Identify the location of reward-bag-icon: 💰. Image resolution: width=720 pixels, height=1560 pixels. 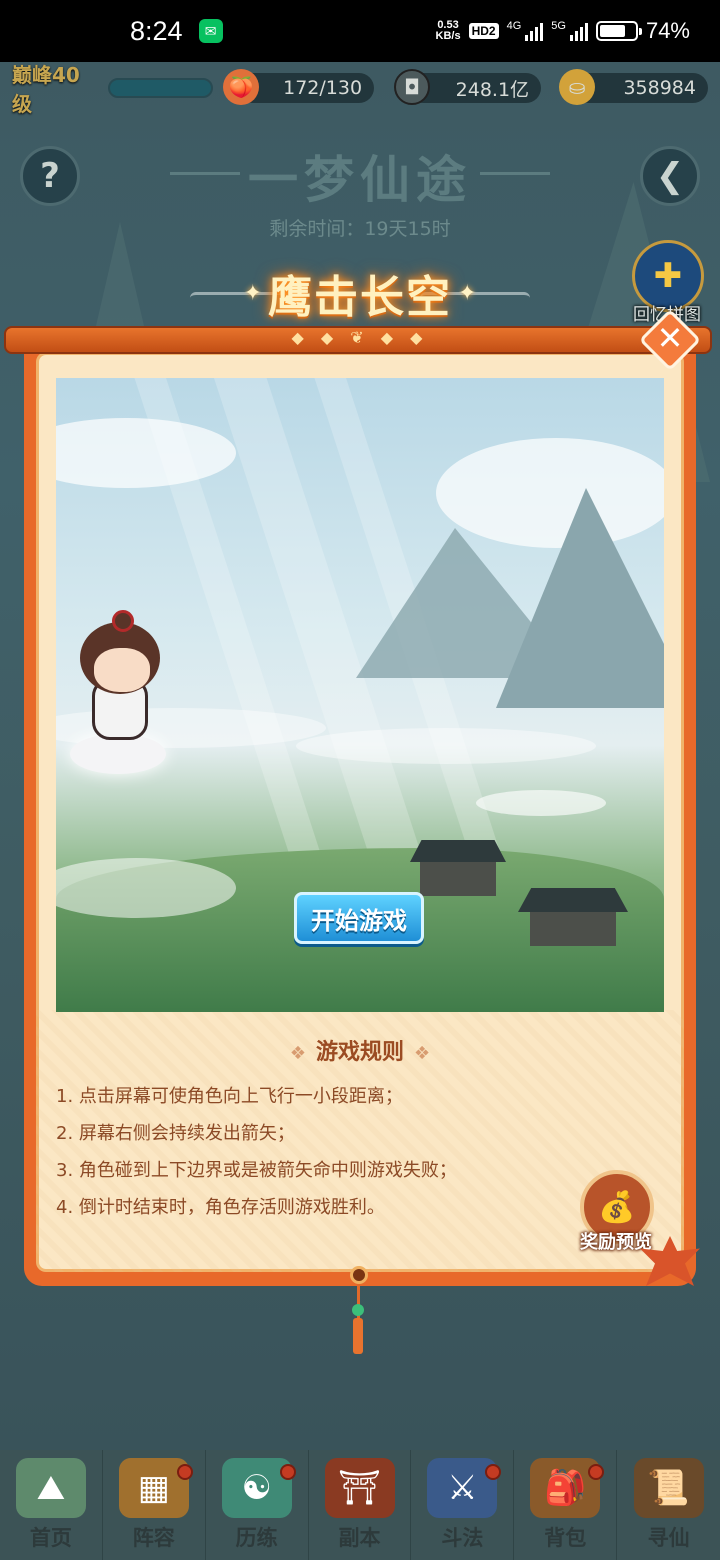
(617, 1207).